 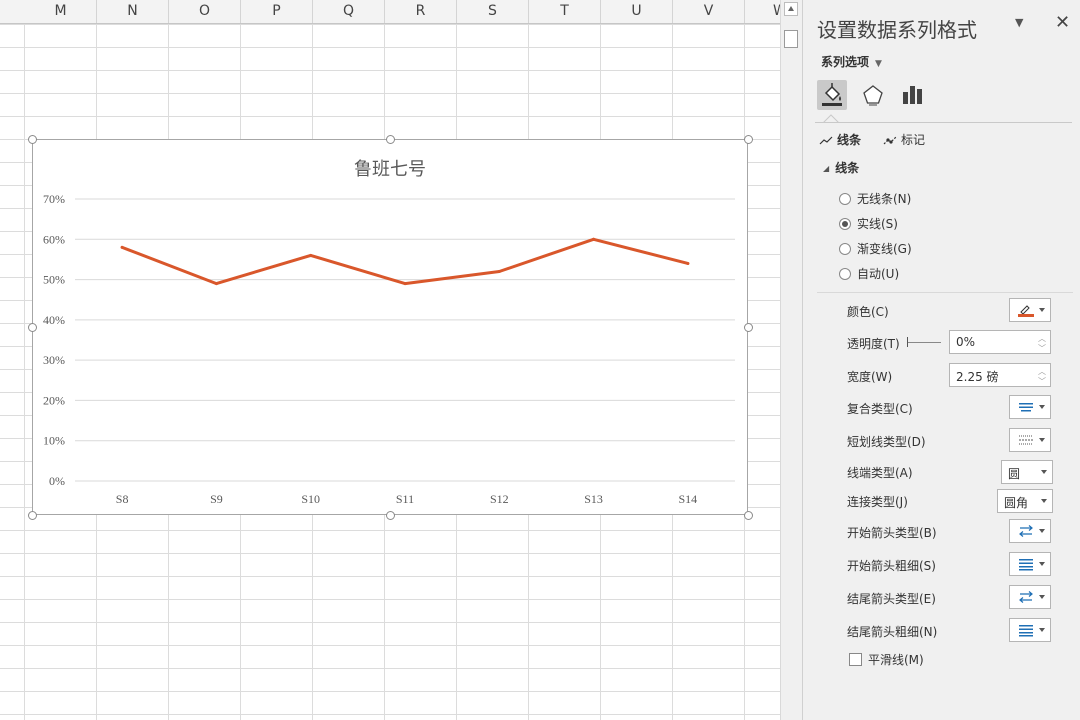 I want to click on subtab-marker: 标记, so click(x=904, y=139).